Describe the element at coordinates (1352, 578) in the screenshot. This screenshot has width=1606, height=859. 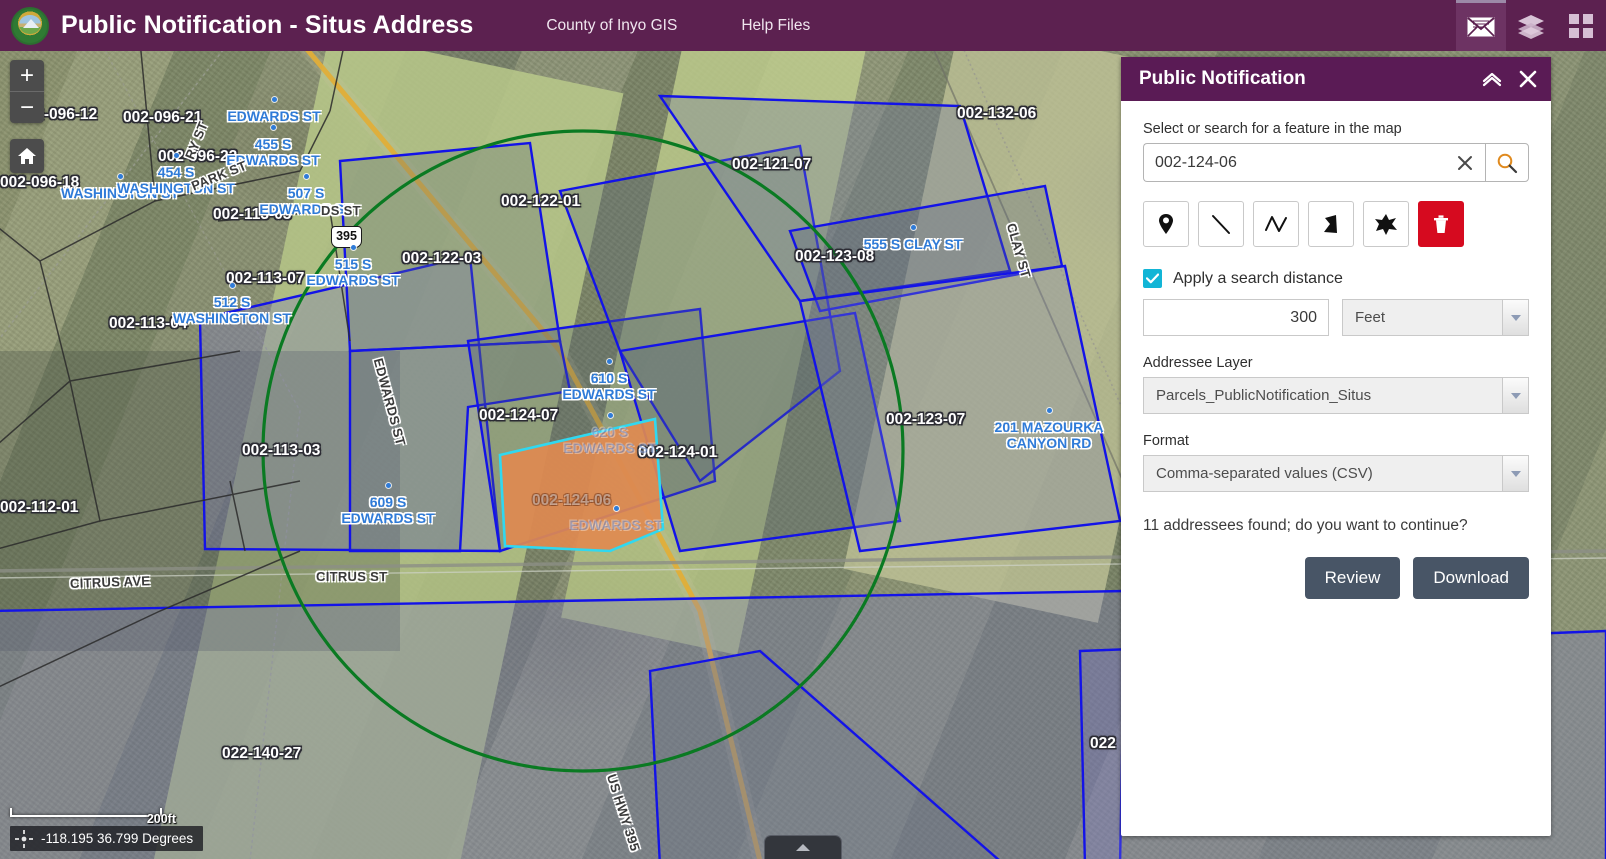
I see `review-button: Review` at that location.